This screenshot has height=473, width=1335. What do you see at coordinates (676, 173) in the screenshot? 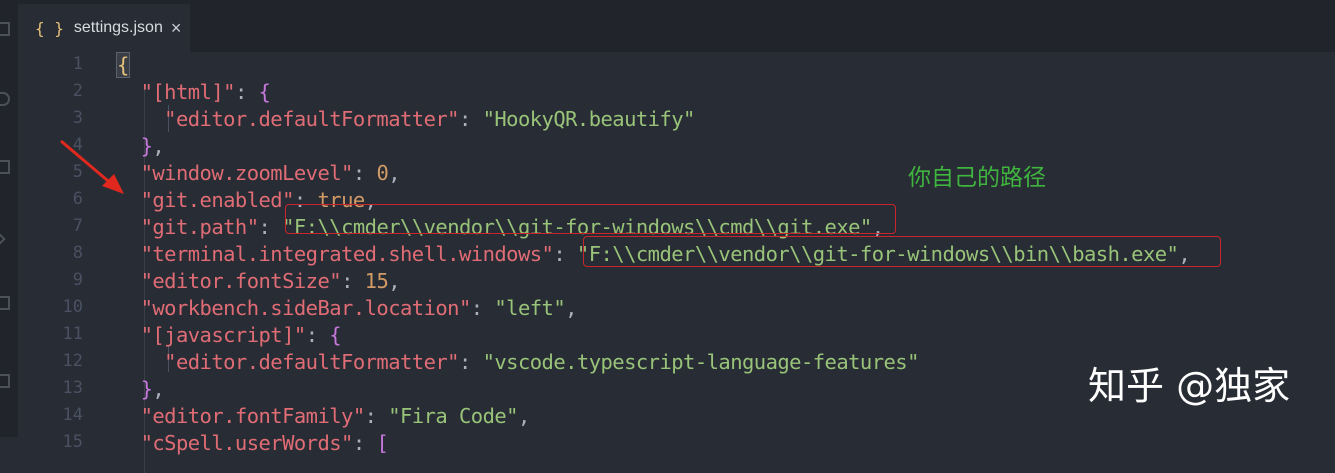
I see `code-line: 5 "window.zoomLevel": 0,` at bounding box center [676, 173].